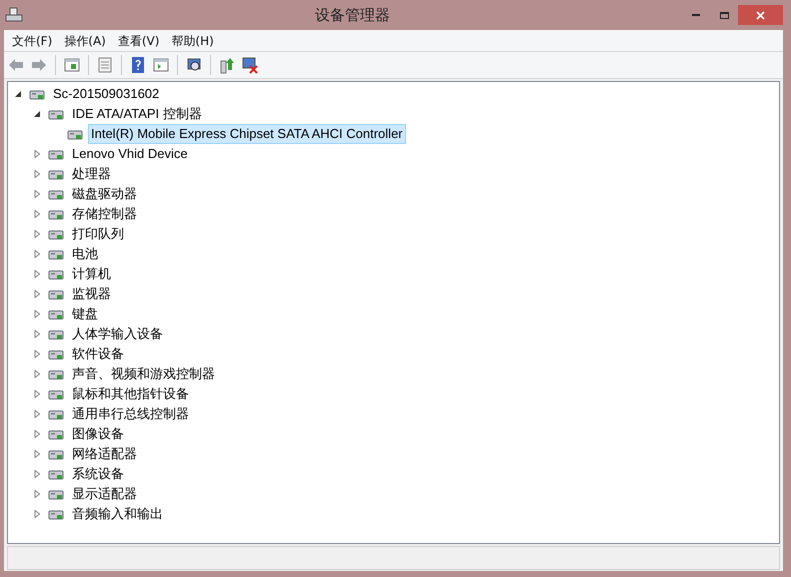 This screenshot has height=577, width=791. Describe the element at coordinates (32, 41) in the screenshot. I see `menu-item: 文件(F)` at that location.